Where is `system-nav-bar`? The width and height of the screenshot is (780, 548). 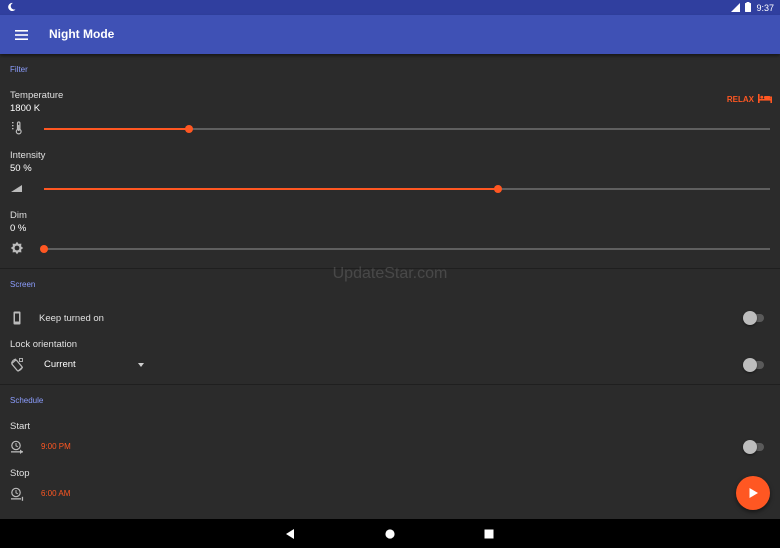 system-nav-bar is located at coordinates (390, 533).